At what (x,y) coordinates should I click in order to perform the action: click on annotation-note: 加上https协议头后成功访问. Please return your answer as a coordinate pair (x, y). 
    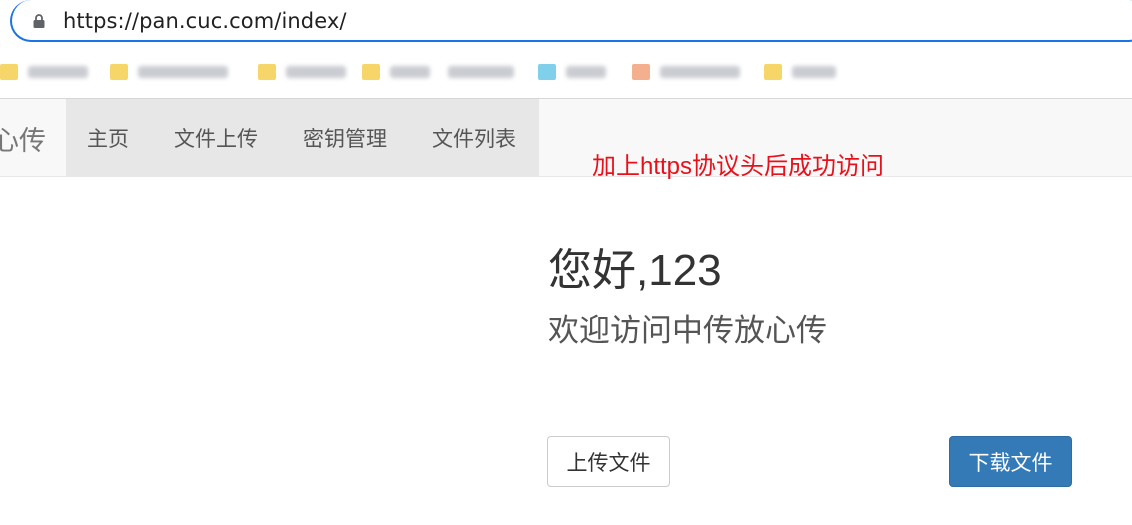
    Looking at the image, I should click on (738, 166).